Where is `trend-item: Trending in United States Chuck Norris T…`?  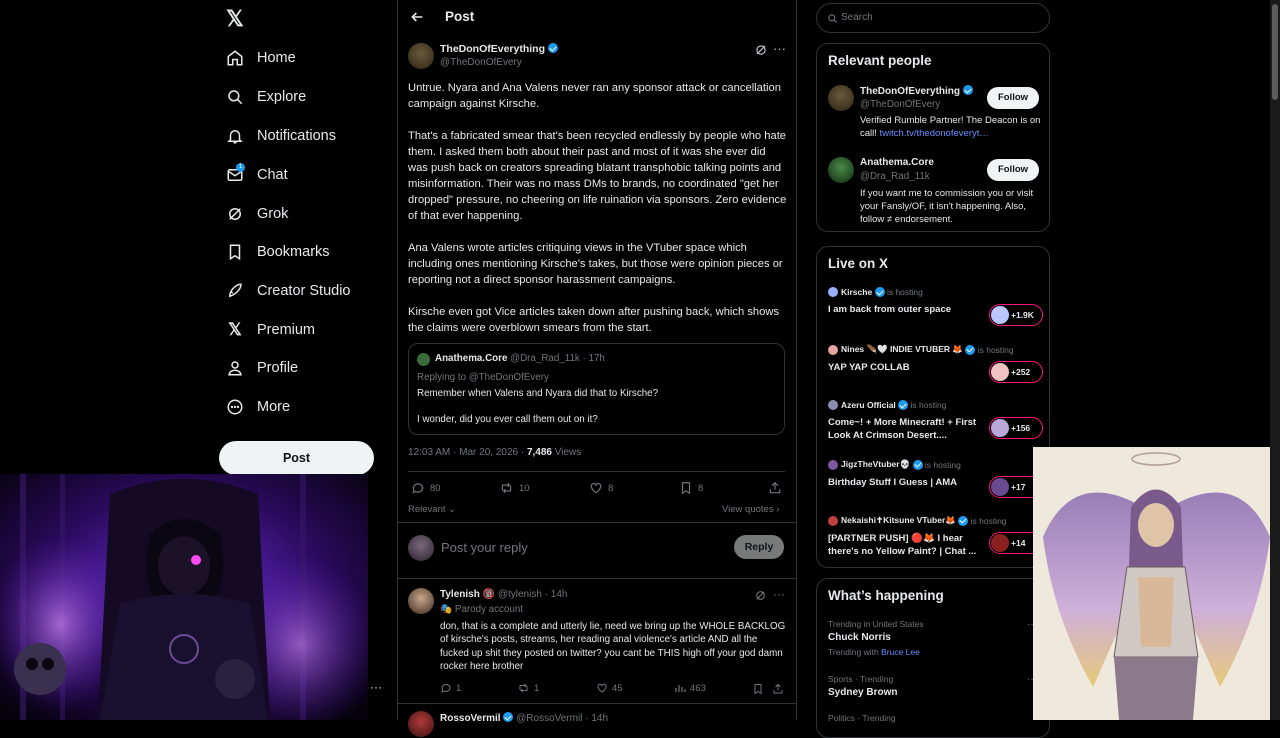
trend-item: Trending in United States Chuck Norris T… is located at coordinates (934, 638).